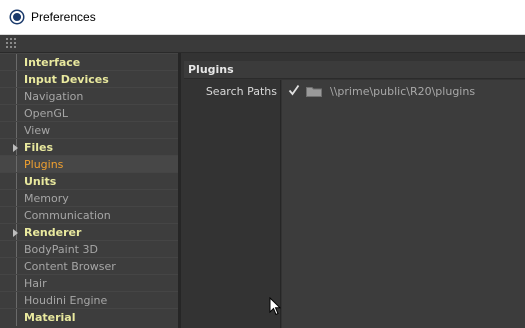  Describe the element at coordinates (12, 44) in the screenshot. I see `grip-handle-icon` at that location.